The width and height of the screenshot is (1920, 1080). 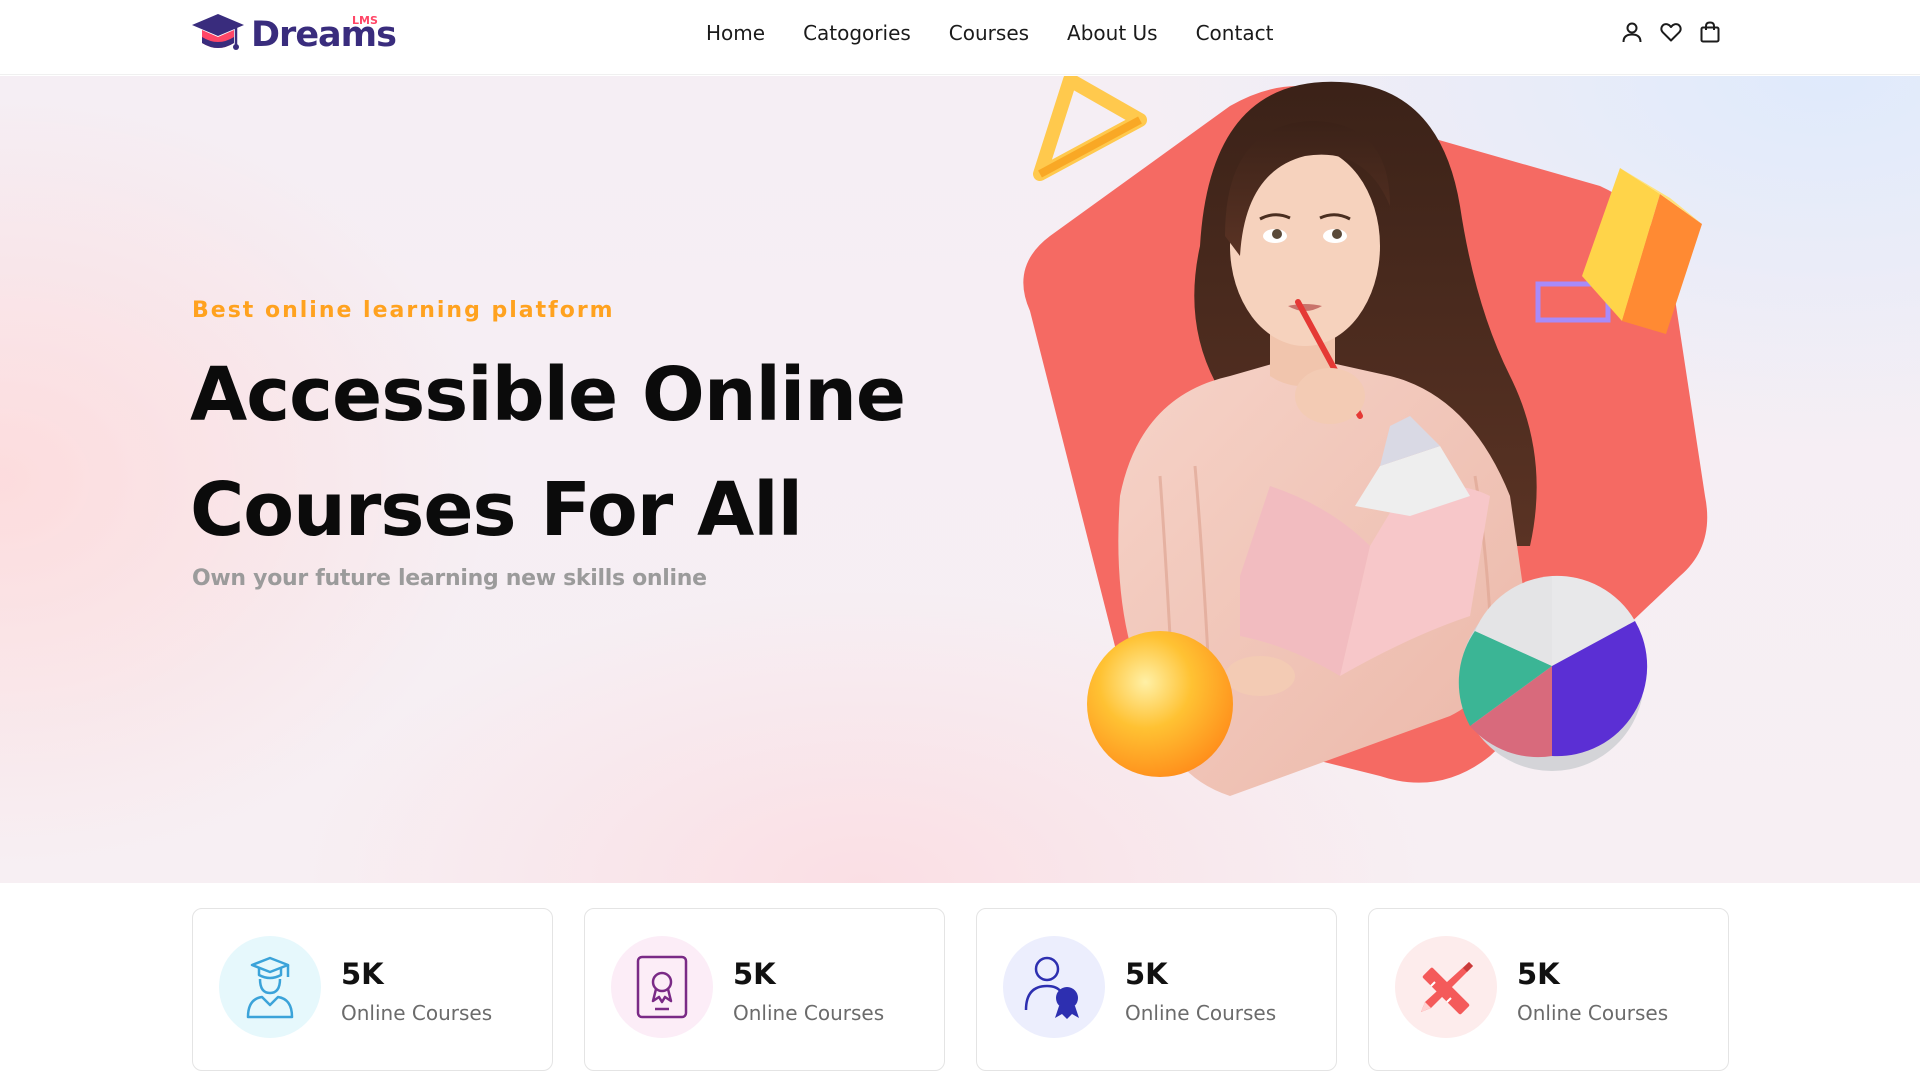 What do you see at coordinates (293, 36) in the screenshot?
I see `dreams-logo: Dreams LMS` at bounding box center [293, 36].